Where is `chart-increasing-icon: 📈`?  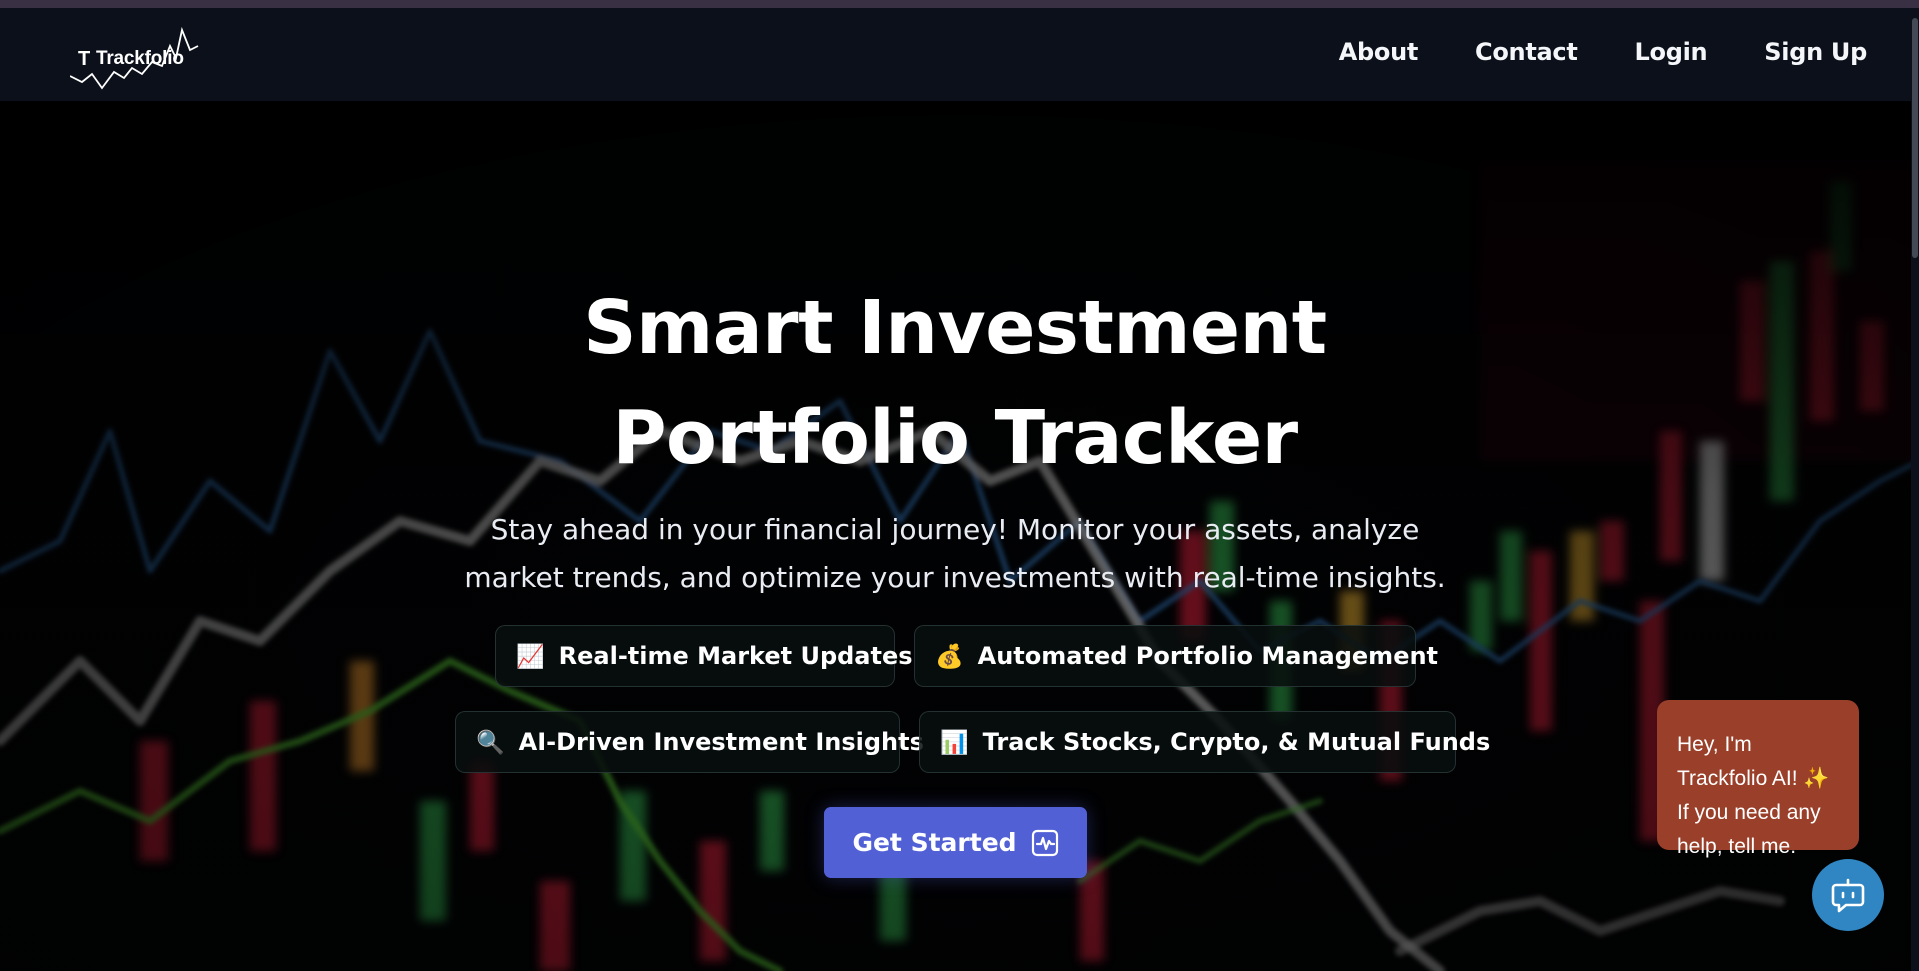 chart-increasing-icon: 📈 is located at coordinates (530, 656).